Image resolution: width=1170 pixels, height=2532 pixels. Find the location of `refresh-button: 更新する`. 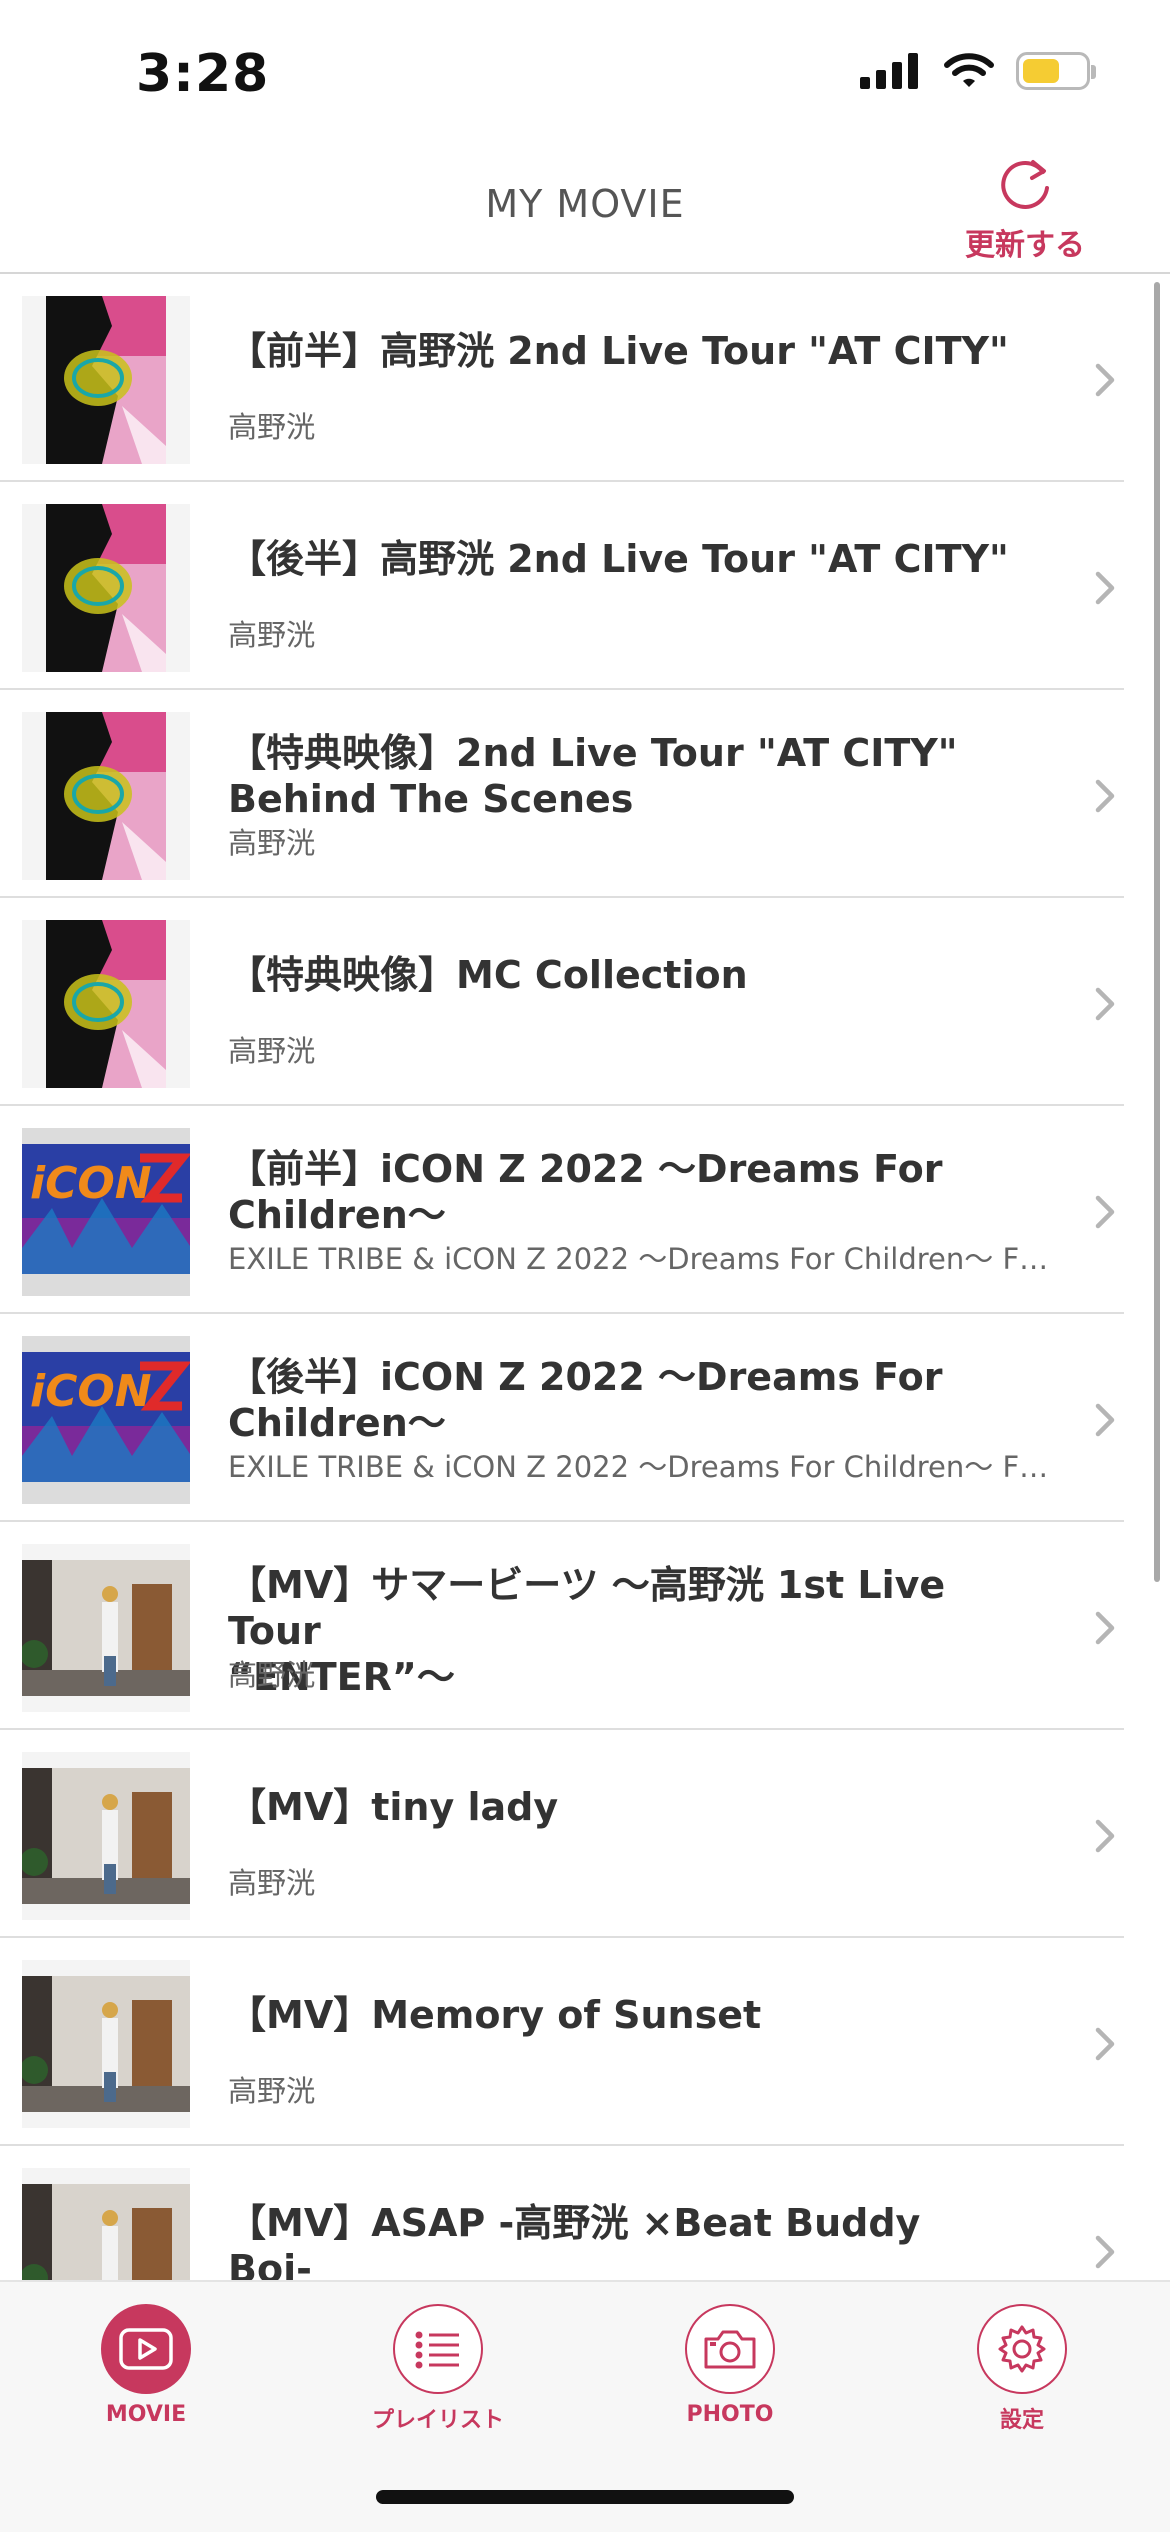

refresh-button: 更新する is located at coordinates (1025, 208).